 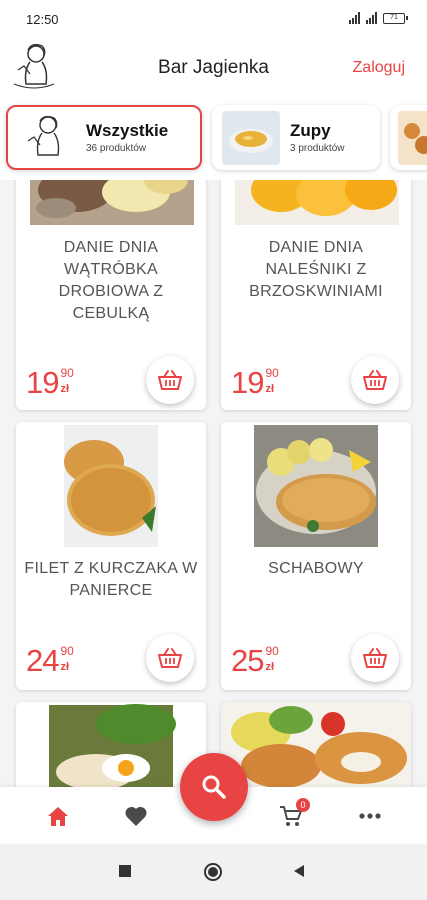 I want to click on product-price: 24 90 zł, so click(x=50, y=661).